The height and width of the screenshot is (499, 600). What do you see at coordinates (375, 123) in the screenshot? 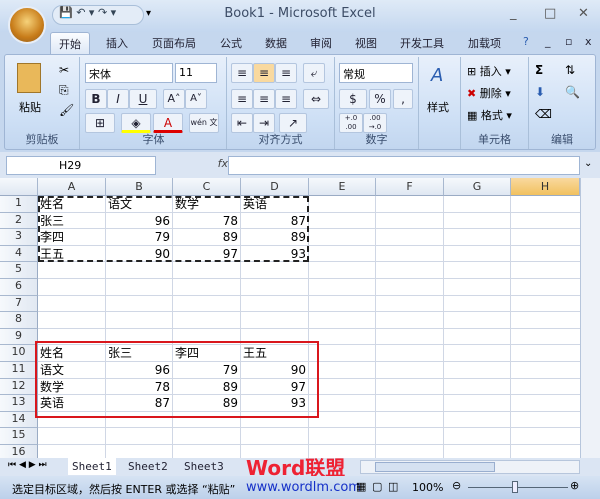
I see `decrease-decimal-button: .00 →.0` at bounding box center [375, 123].